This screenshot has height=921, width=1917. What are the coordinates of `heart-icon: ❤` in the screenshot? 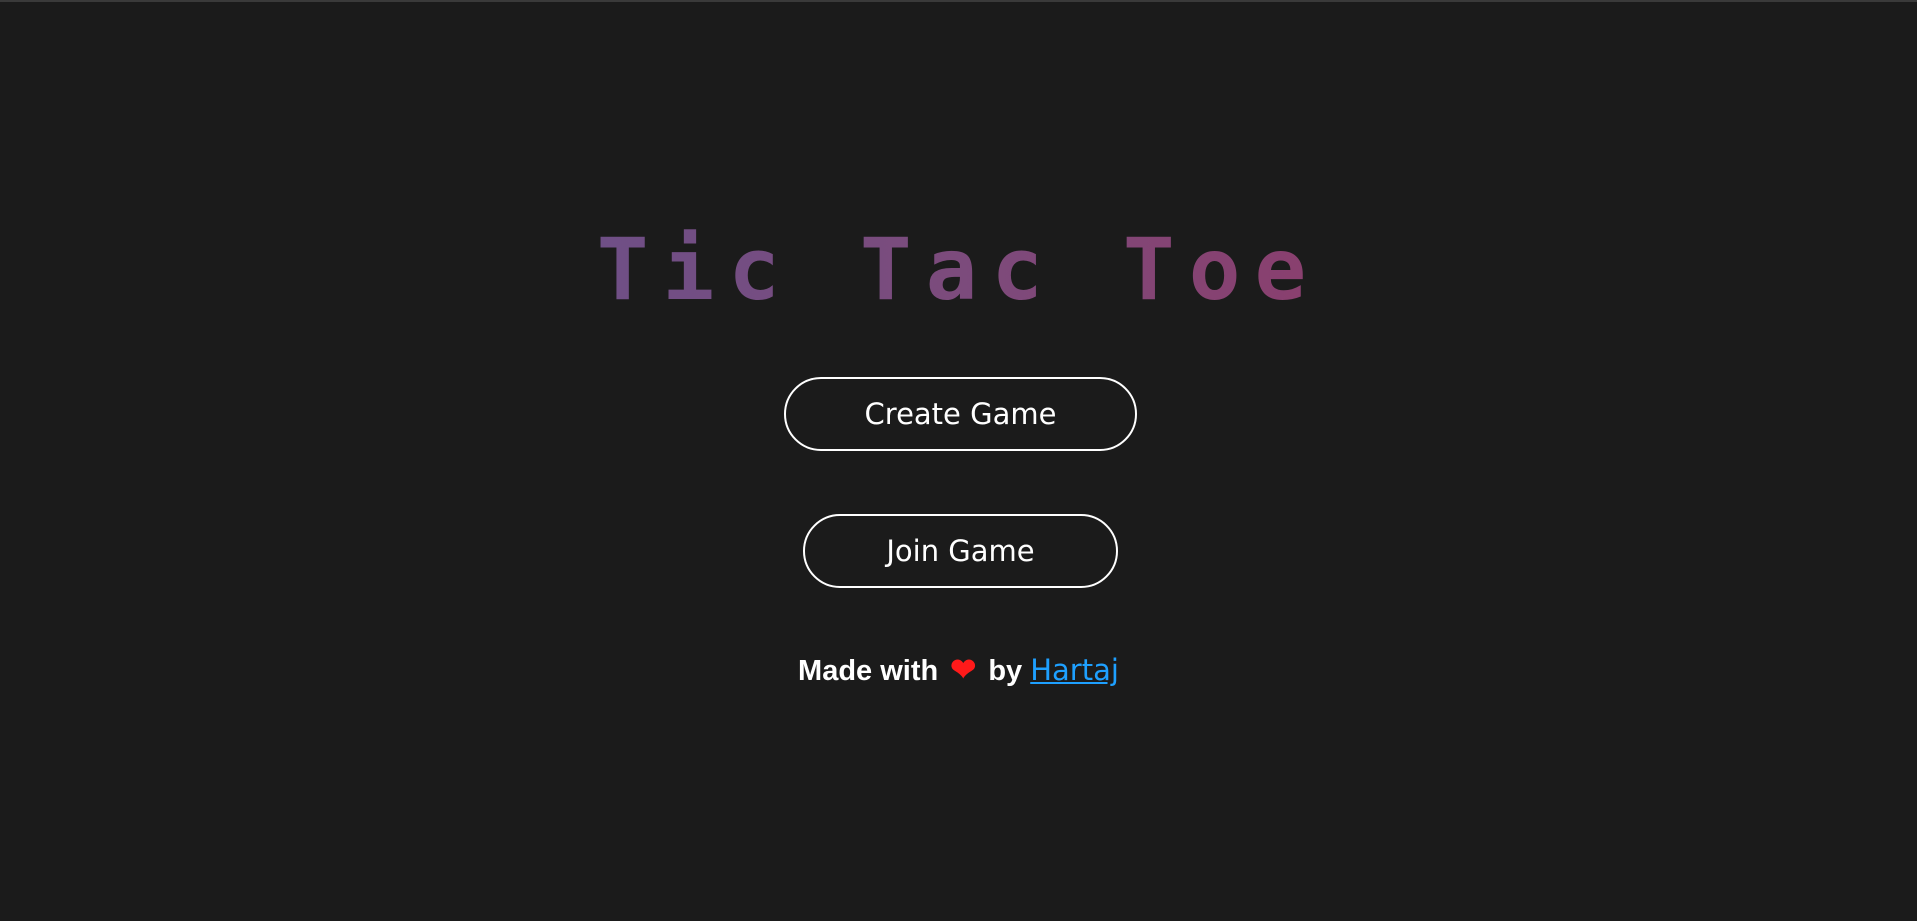 It's located at (963, 669).